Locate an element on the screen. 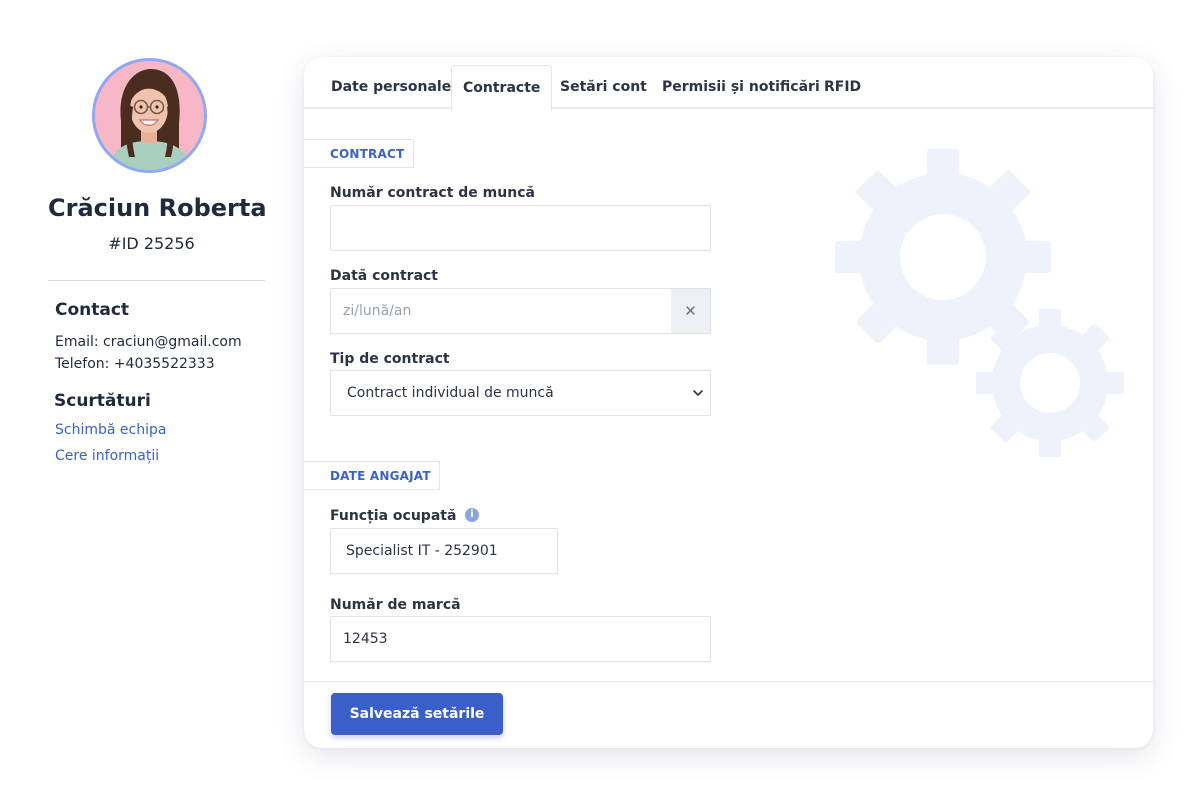 The image size is (1200, 800). contract-type-select: Contract individual de muncă is located at coordinates (520, 393).